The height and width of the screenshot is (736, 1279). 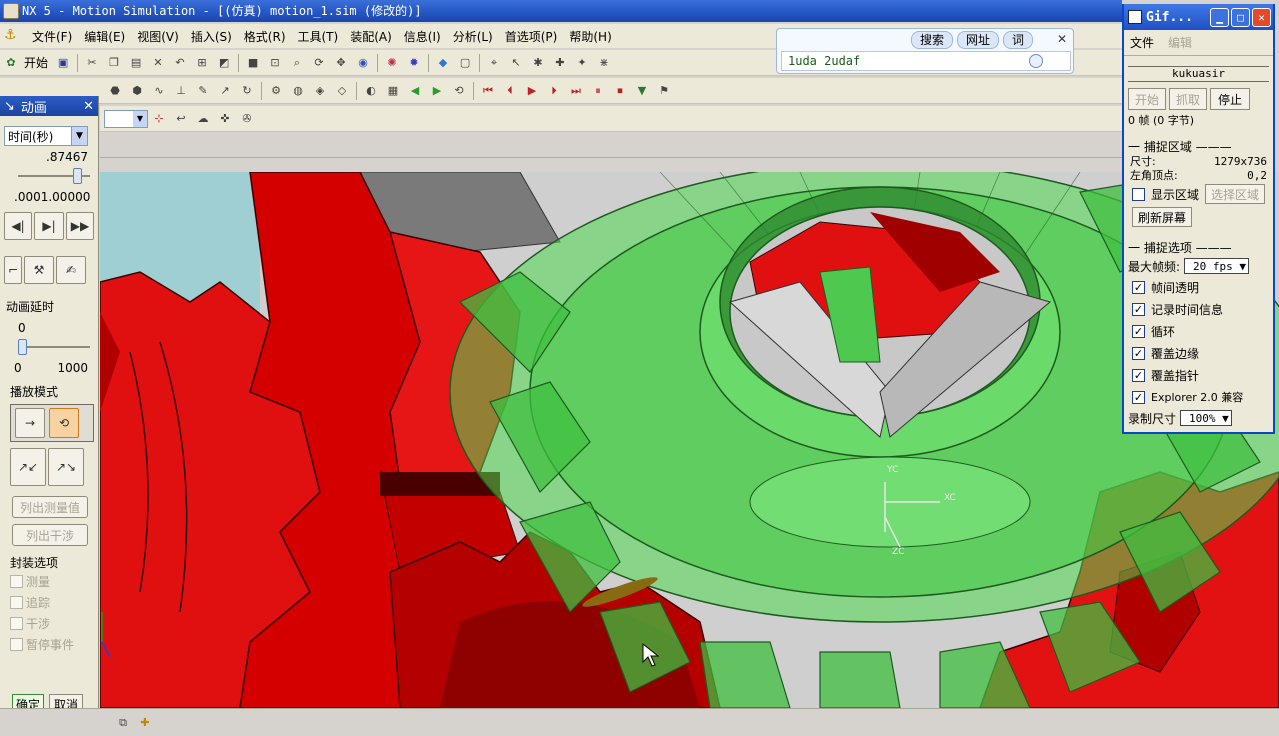 I want to click on gif-capture-button: 抓取, so click(x=1188, y=99).